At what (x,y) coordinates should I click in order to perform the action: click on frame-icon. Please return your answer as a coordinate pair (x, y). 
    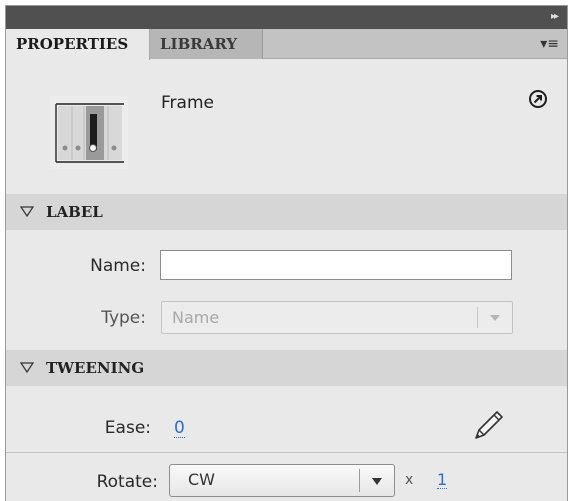
    Looking at the image, I should click on (89, 132).